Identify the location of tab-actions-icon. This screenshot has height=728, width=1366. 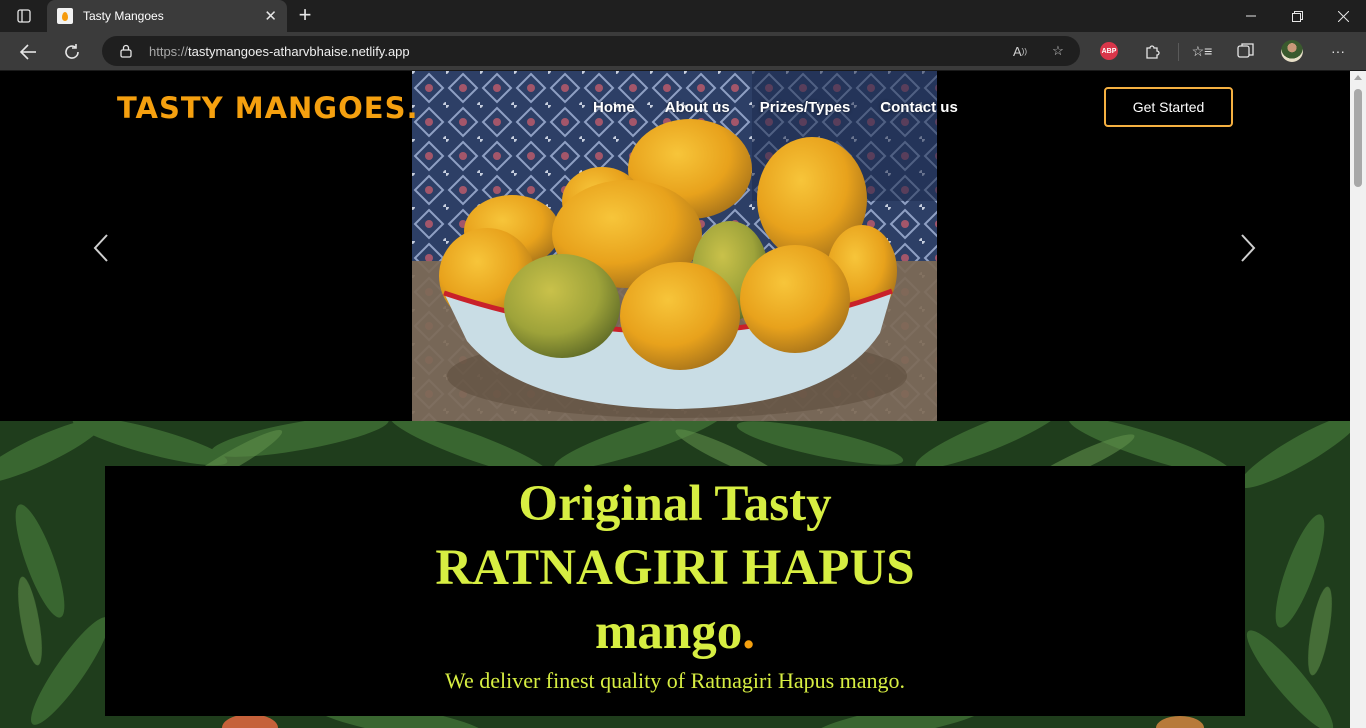
(24, 16).